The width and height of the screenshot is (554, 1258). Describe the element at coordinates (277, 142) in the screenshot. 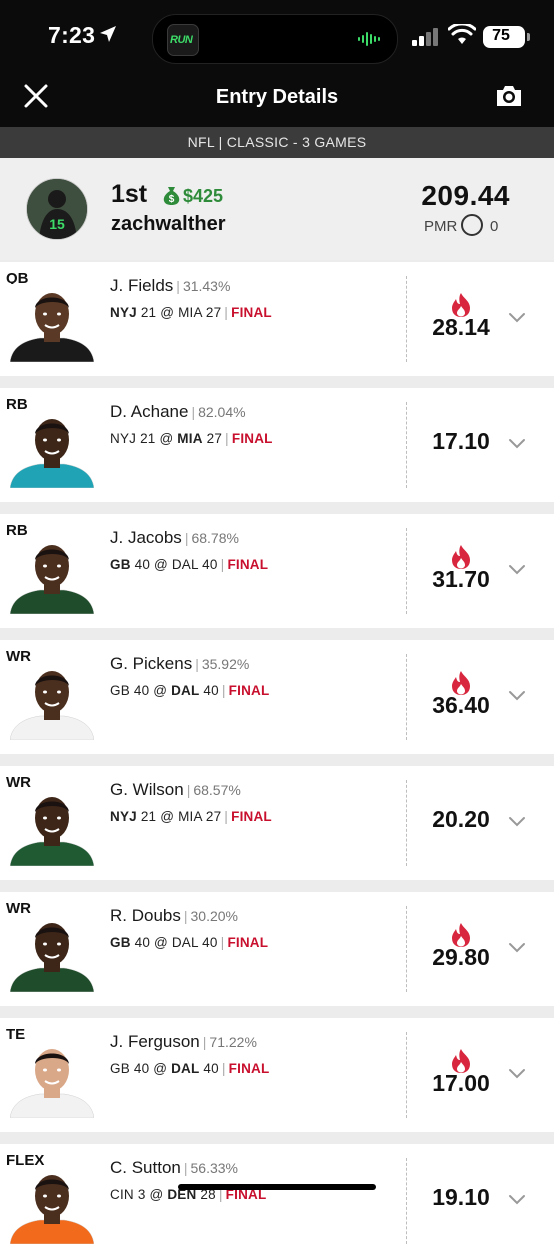

I see `contest-info-bar: NFL | CLASSIC - 3 GAMES` at that location.